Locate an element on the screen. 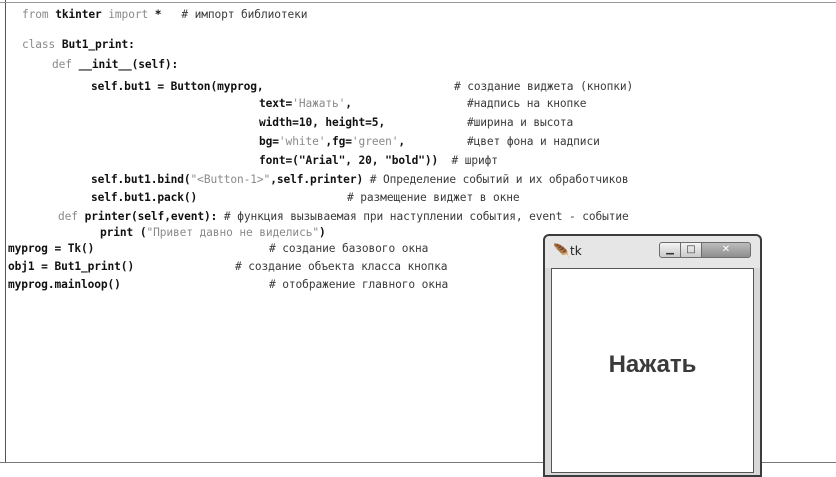 This screenshot has width=836, height=477. comment-line-15: # отображение главного окна is located at coordinates (358, 285).